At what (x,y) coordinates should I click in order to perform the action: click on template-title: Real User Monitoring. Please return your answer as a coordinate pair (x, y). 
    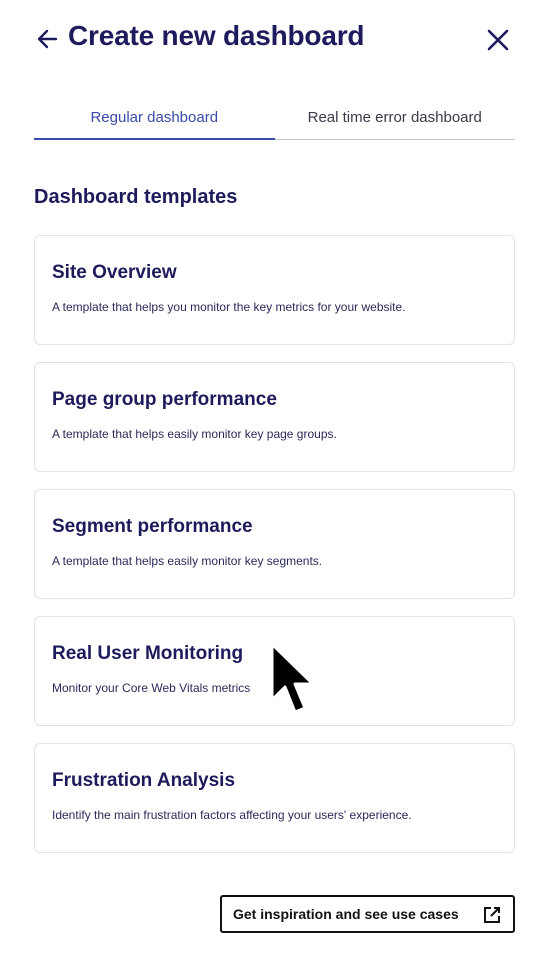
    Looking at the image, I should click on (148, 653).